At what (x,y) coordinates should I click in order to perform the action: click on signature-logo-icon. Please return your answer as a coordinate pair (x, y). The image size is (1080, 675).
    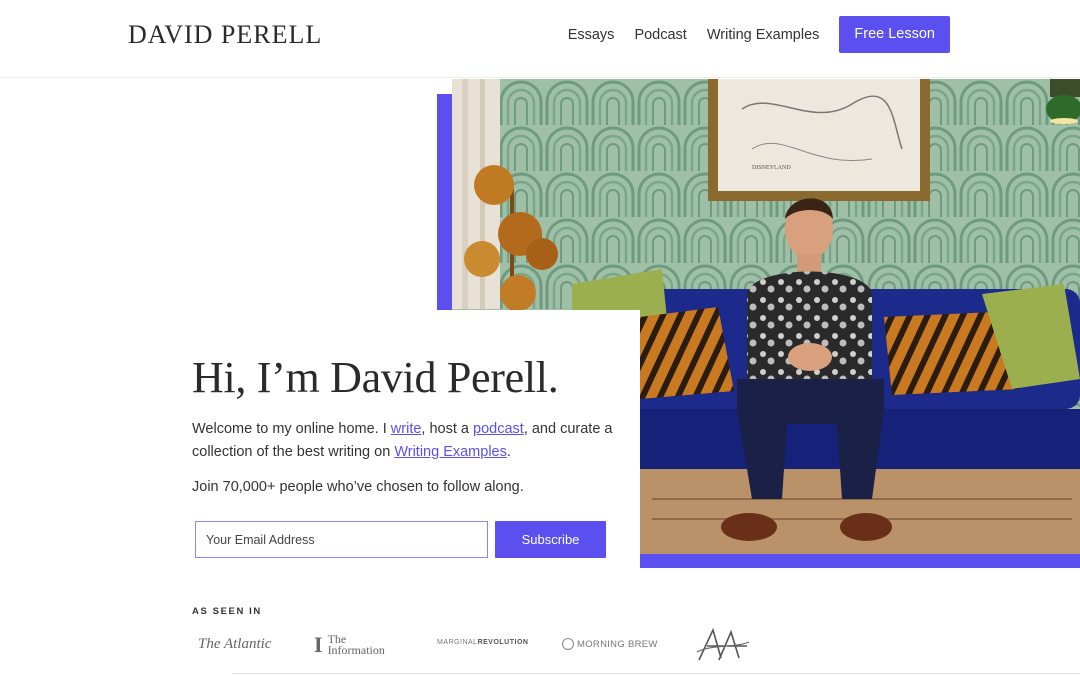
    Looking at the image, I should click on (723, 646).